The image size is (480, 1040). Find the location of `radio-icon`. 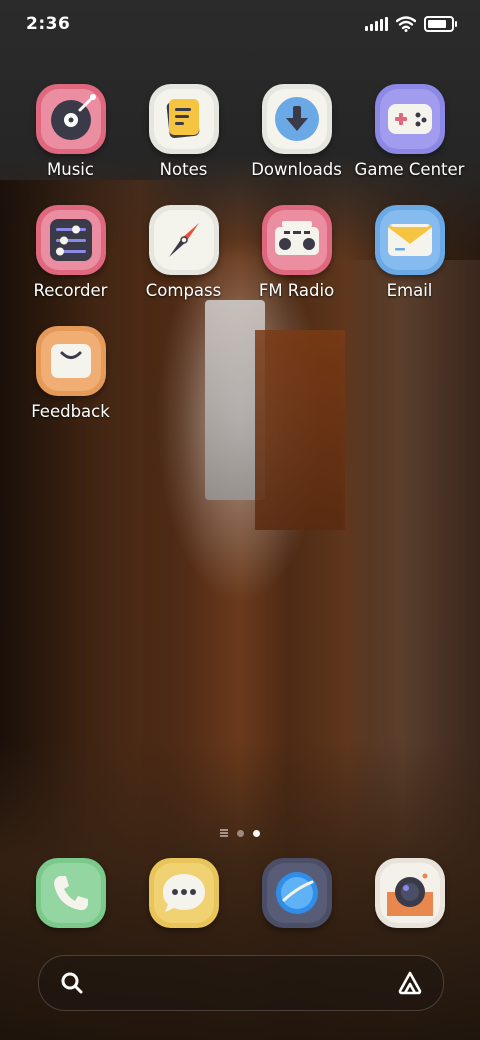

radio-icon is located at coordinates (296, 240).